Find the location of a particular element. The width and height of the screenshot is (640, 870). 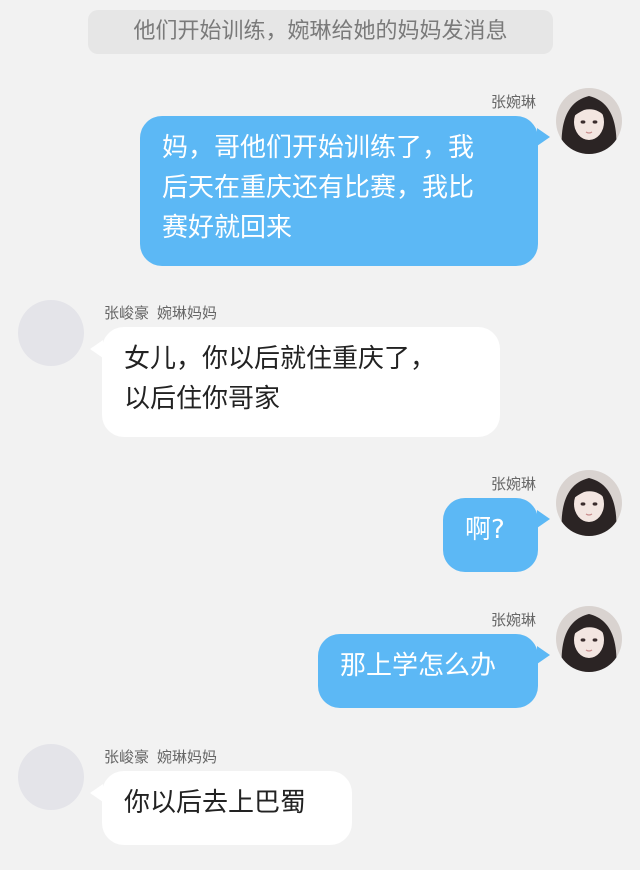

message-bubble: 你以后去上巴蜀 is located at coordinates (227, 808).